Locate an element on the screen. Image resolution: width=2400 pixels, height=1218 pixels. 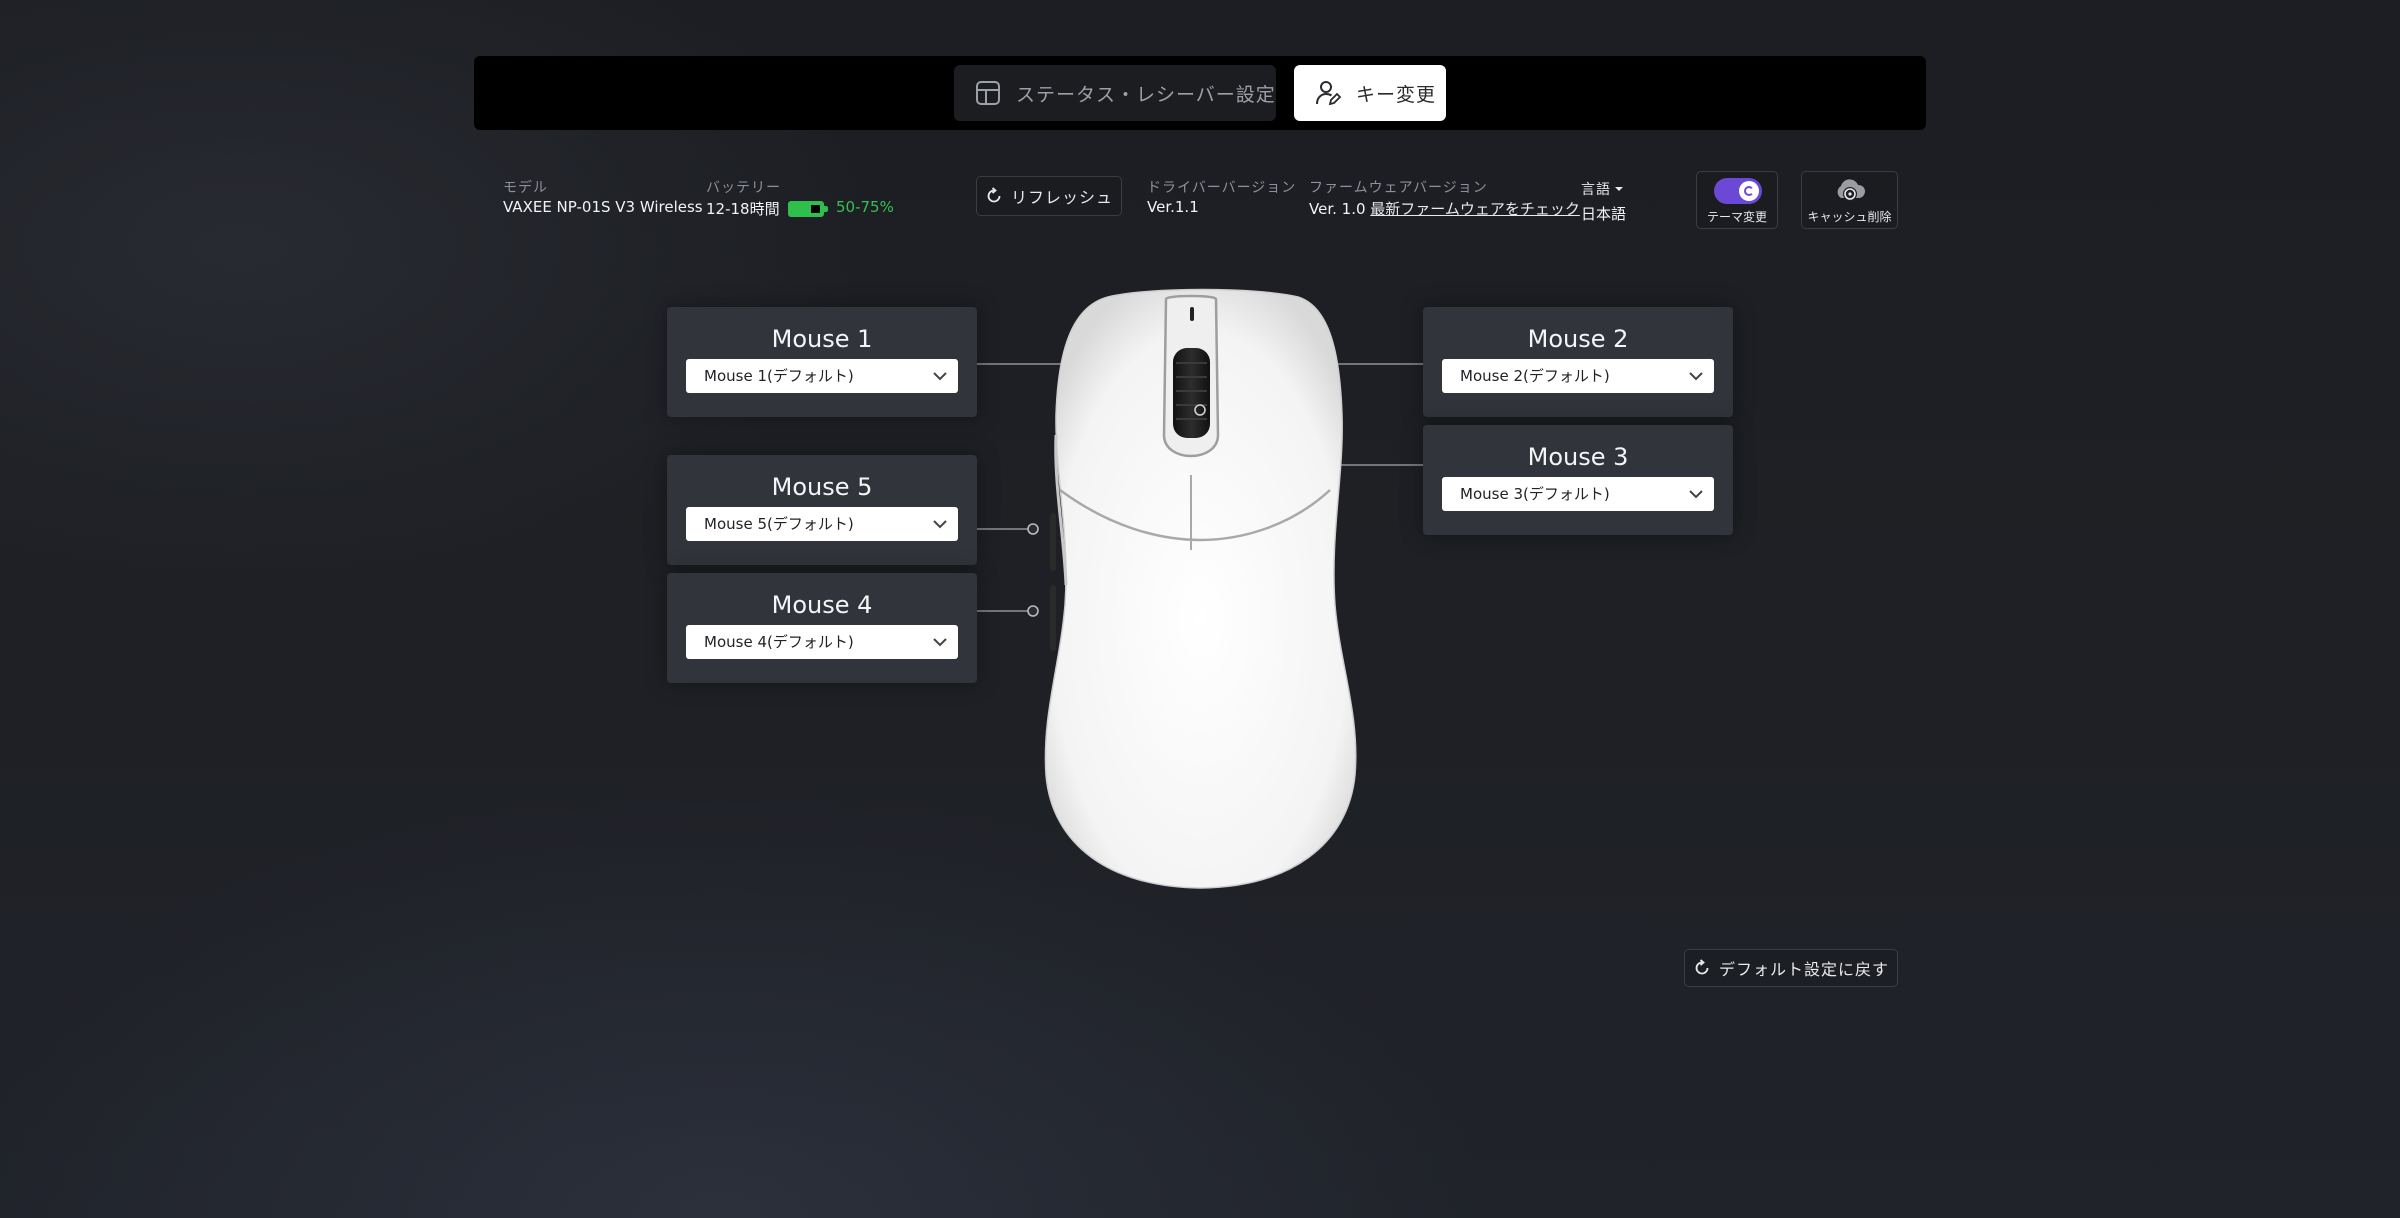
check-firmware-link: 最新ファームウェアをチェック is located at coordinates (1475, 209).